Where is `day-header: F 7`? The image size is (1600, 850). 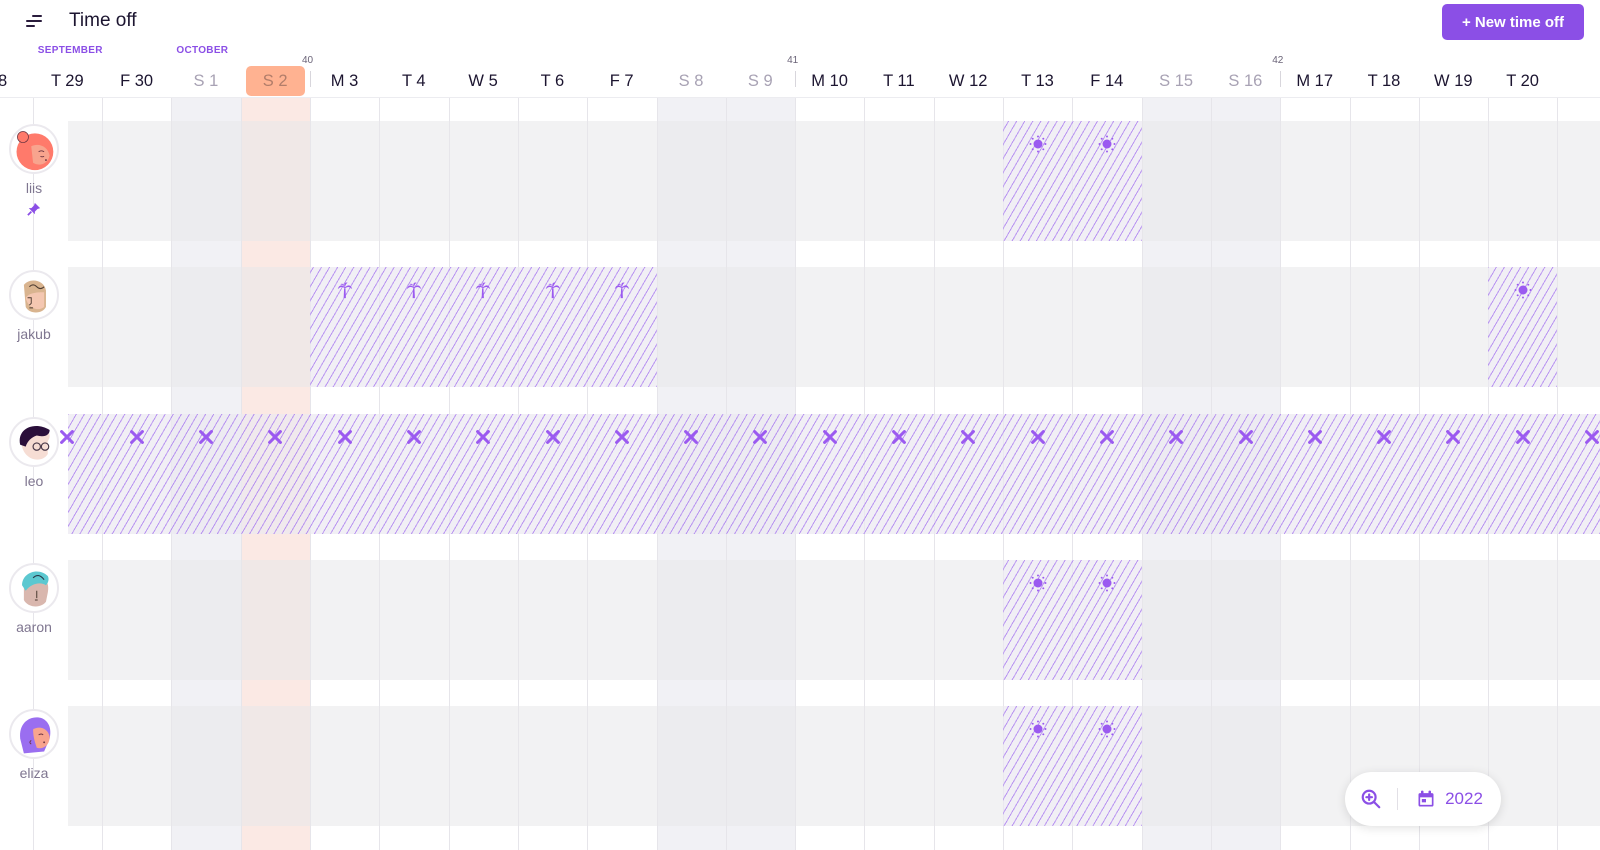 day-header: F 7 is located at coordinates (621, 81).